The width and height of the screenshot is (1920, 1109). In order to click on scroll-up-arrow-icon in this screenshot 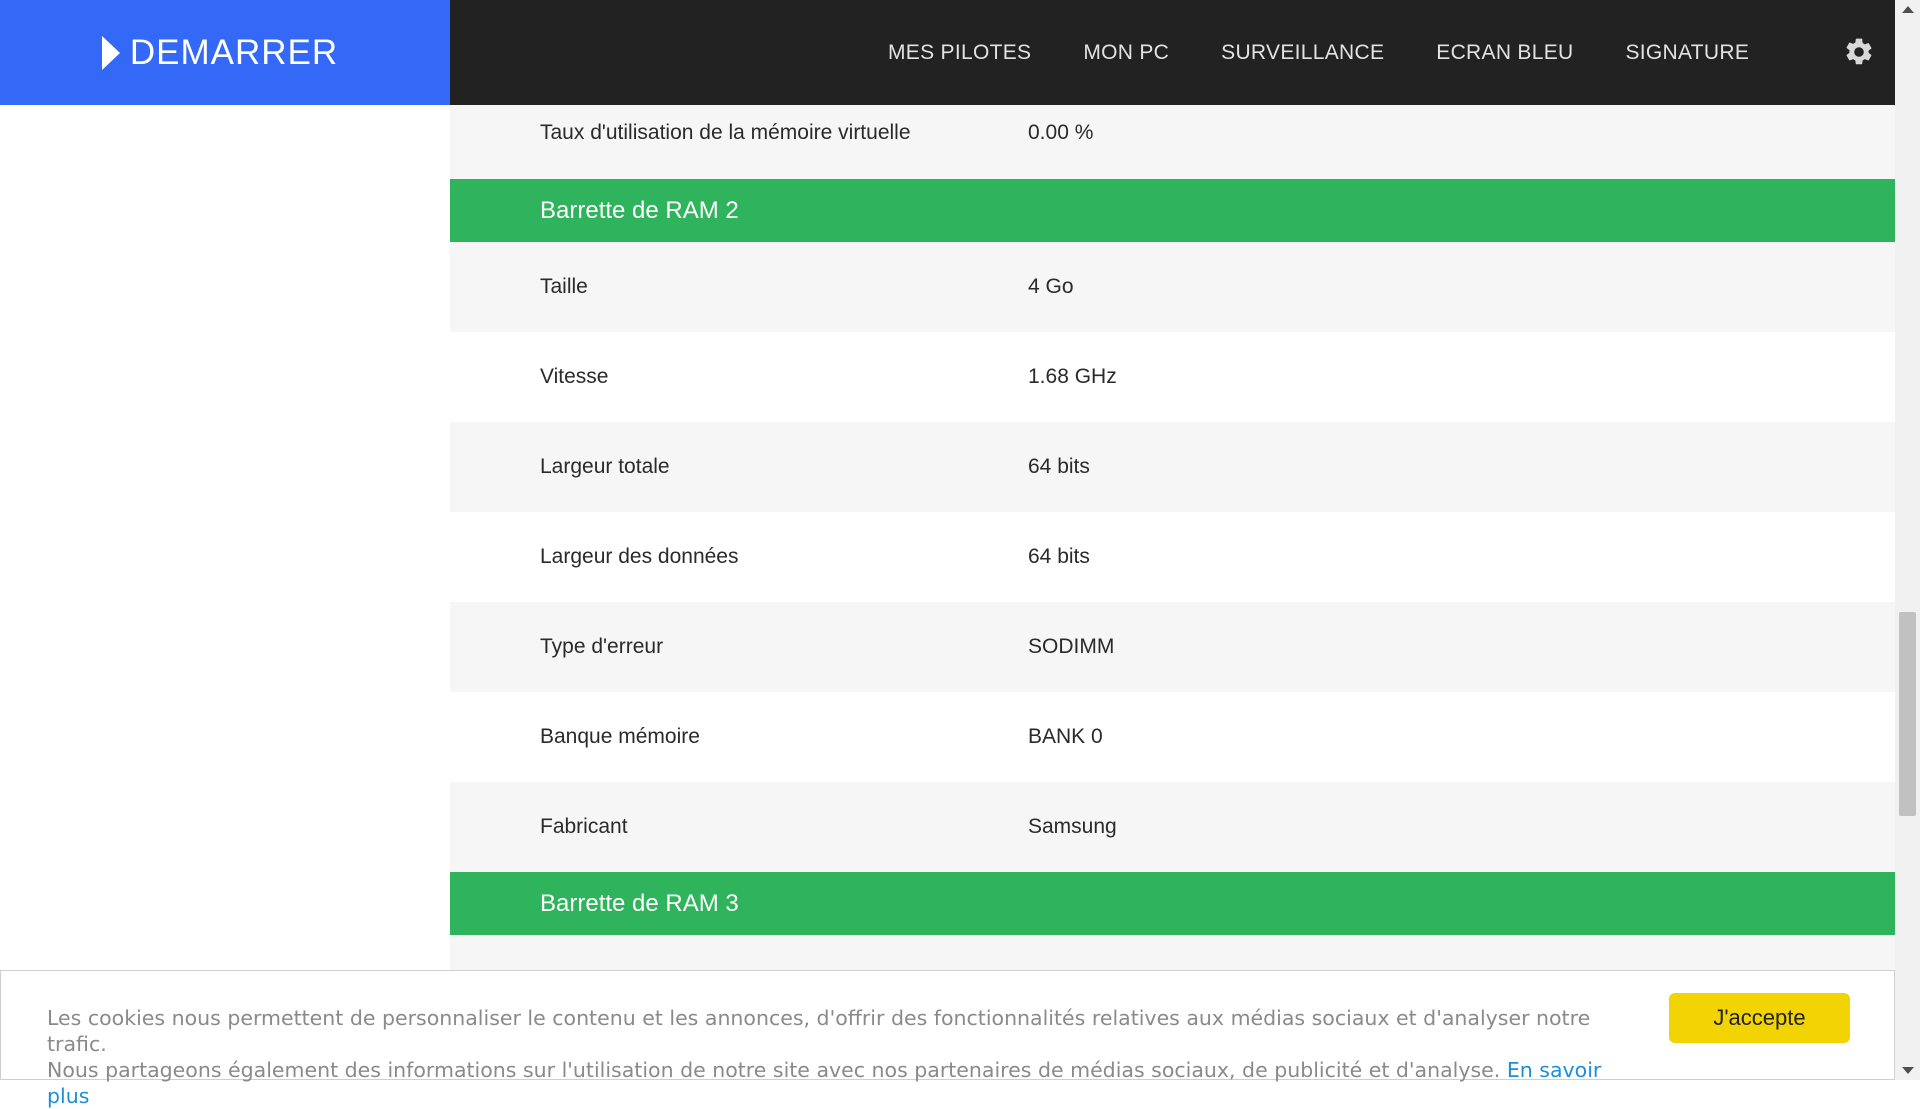, I will do `click(1908, 9)`.